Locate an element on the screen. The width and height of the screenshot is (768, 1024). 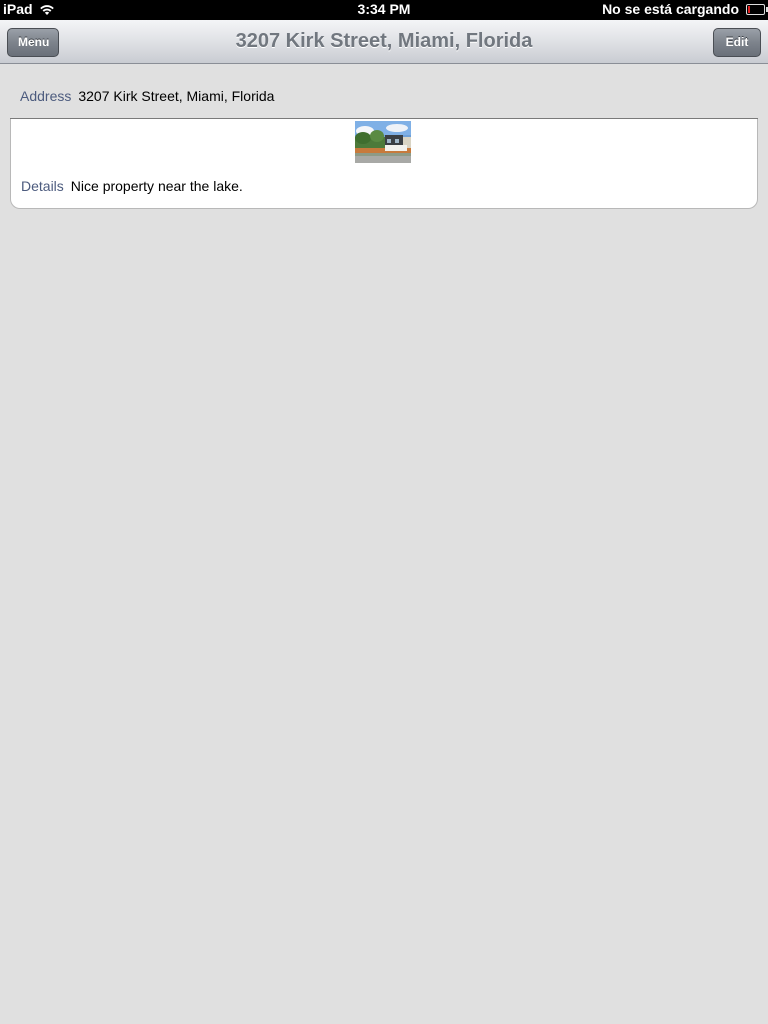
page-title: 3207 Kirk Street, Miami, Florida is located at coordinates (384, 41).